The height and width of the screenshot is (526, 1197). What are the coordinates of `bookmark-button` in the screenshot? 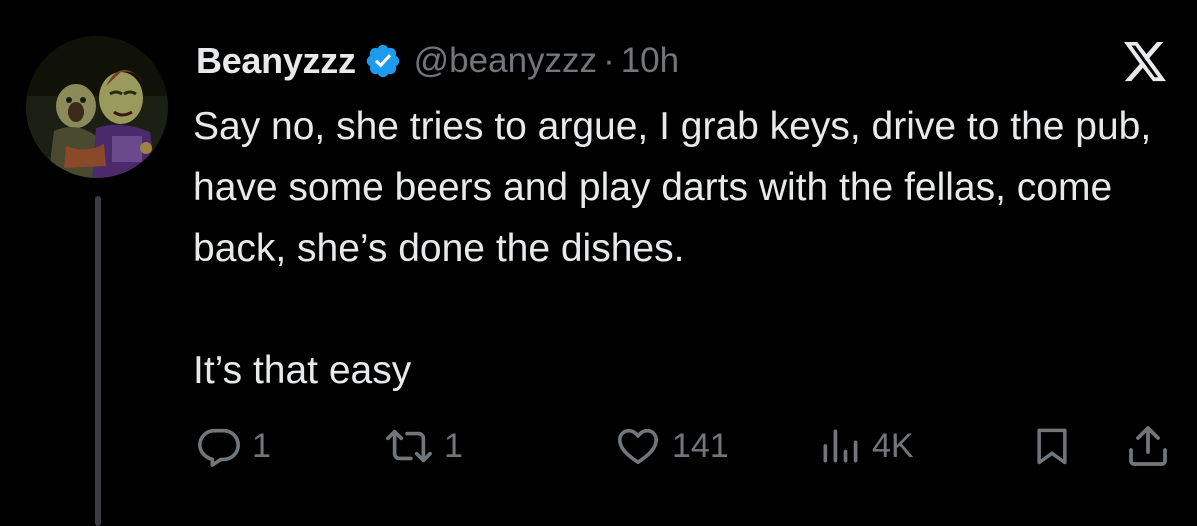 It's located at (1052, 446).